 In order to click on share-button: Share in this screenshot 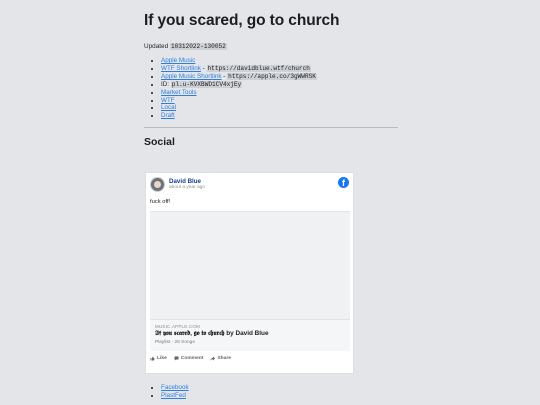, I will do `click(220, 358)`.